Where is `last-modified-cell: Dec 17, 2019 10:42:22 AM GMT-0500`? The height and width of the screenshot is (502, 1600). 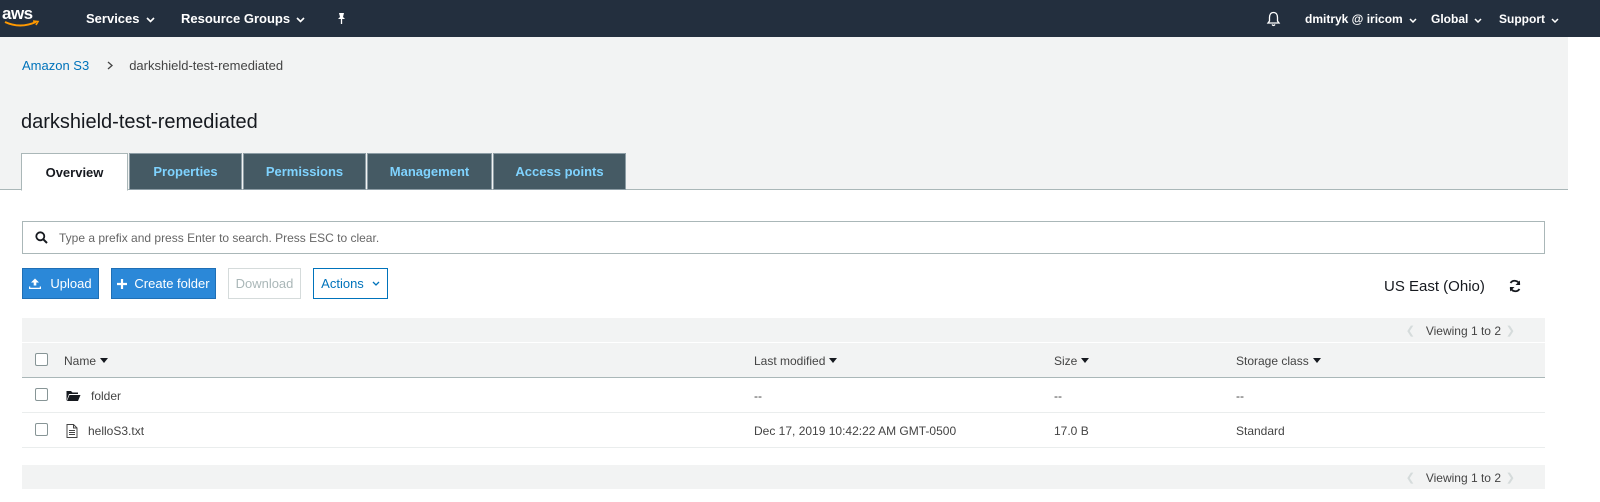
last-modified-cell: Dec 17, 2019 10:42:22 AM GMT-0500 is located at coordinates (855, 430).